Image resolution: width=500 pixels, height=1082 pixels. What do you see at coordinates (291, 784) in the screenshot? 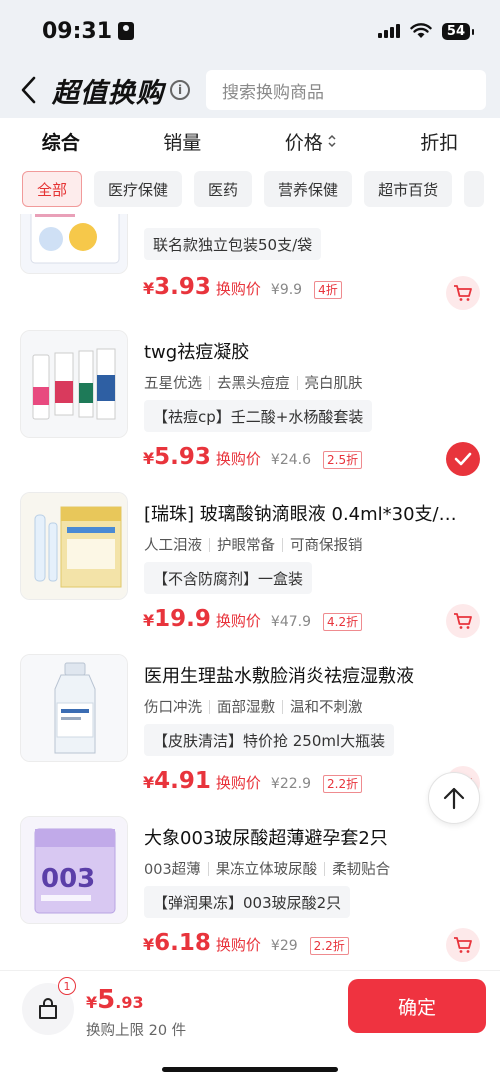
I see `original-price: ¥22.9` at bounding box center [291, 784].